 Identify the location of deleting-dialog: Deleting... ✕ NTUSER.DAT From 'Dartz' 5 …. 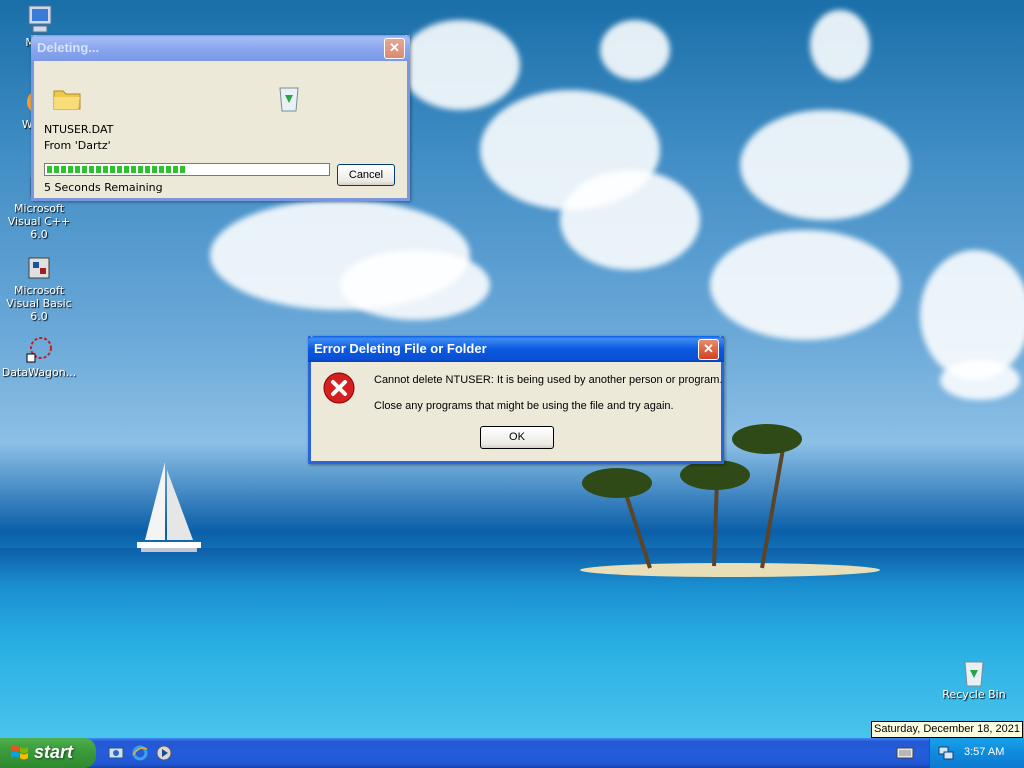
(220, 118).